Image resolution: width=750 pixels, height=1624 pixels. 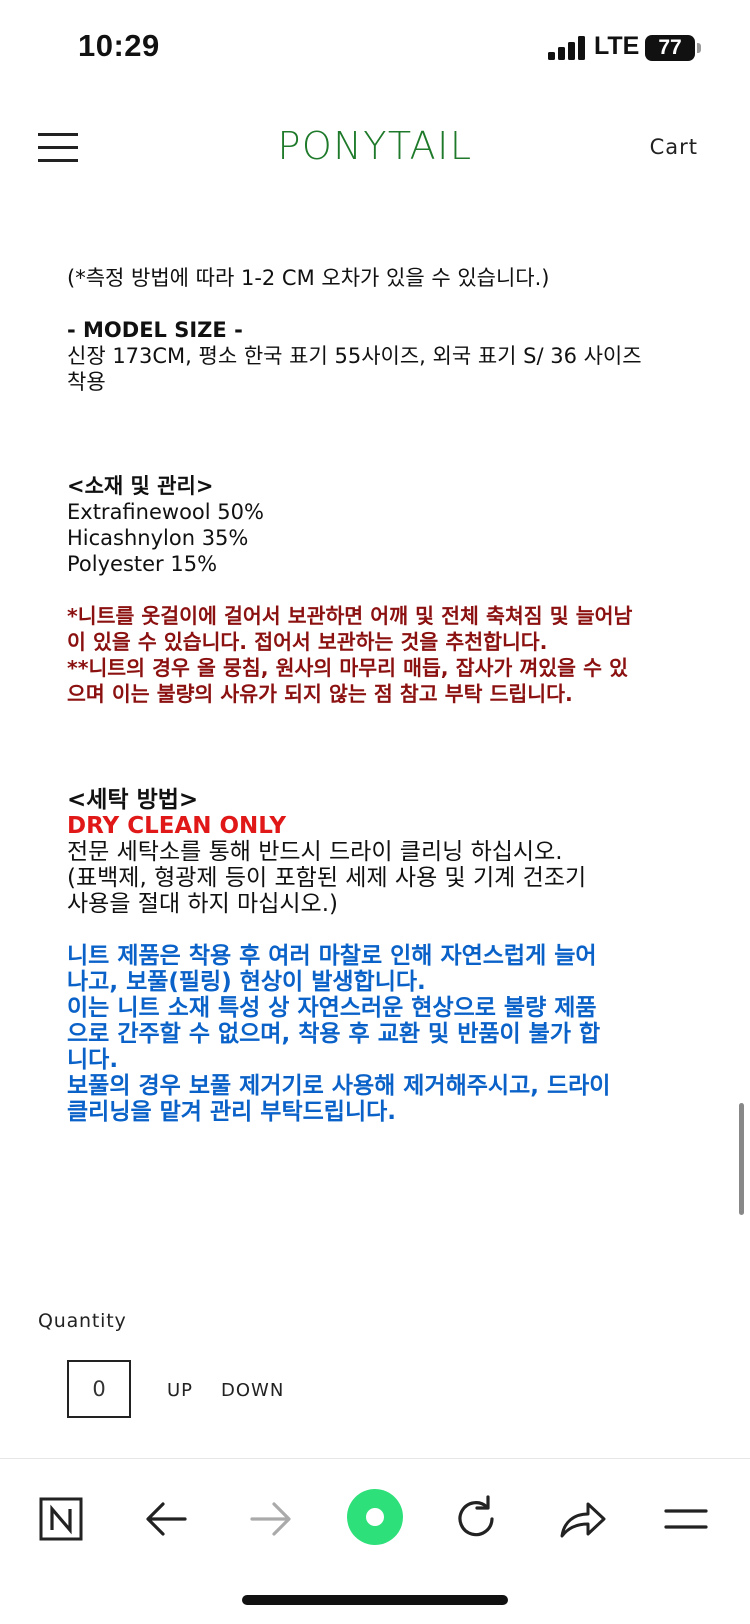 I want to click on battery-icon: 77, so click(x=670, y=48).